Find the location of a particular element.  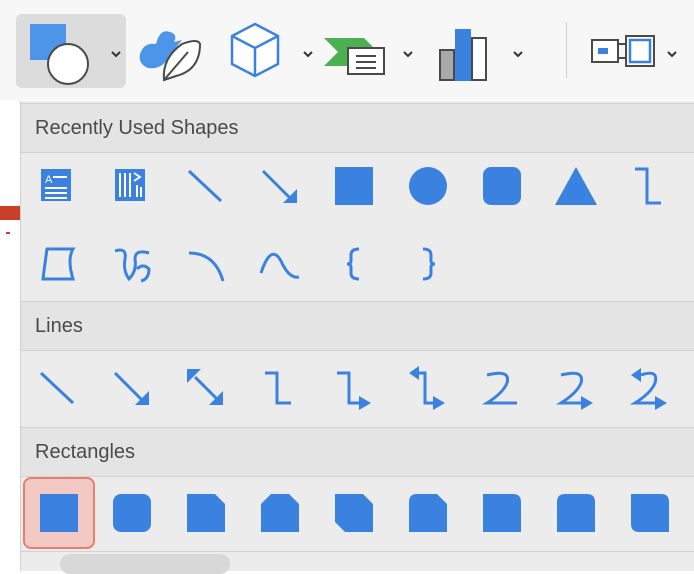

section-header-rectangles: Rectangles is located at coordinates (357, 452).